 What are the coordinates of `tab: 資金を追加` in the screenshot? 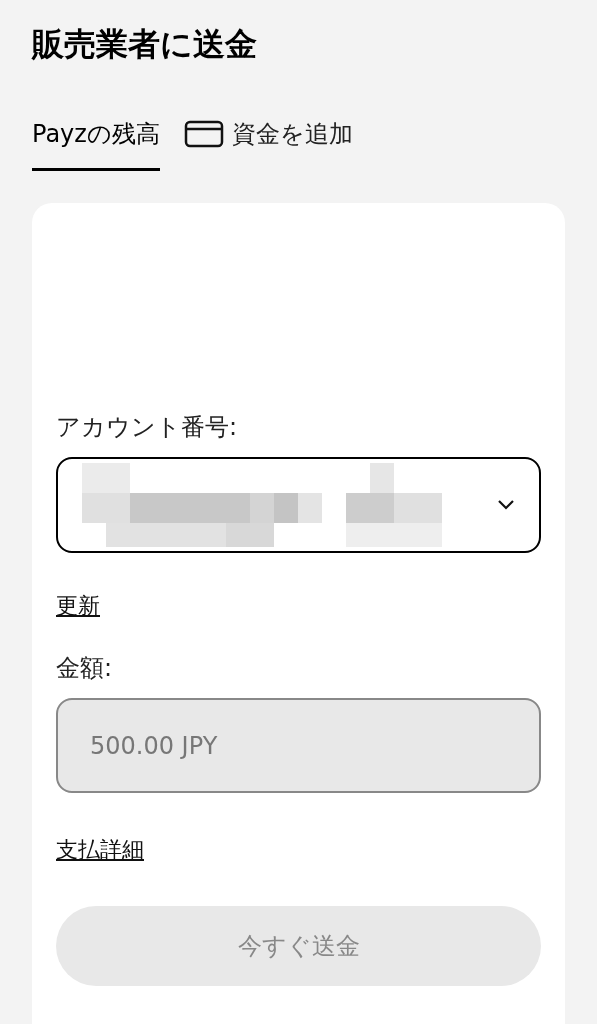 It's located at (268, 143).